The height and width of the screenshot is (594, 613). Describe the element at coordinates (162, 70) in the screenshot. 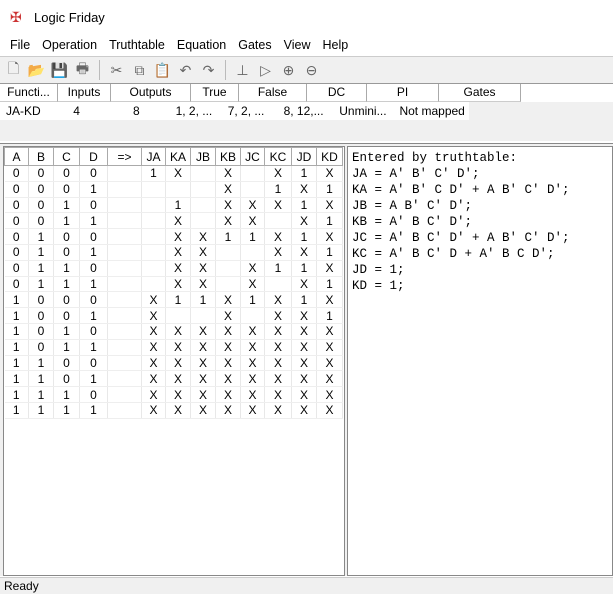

I see `paste-icon: 📋` at that location.